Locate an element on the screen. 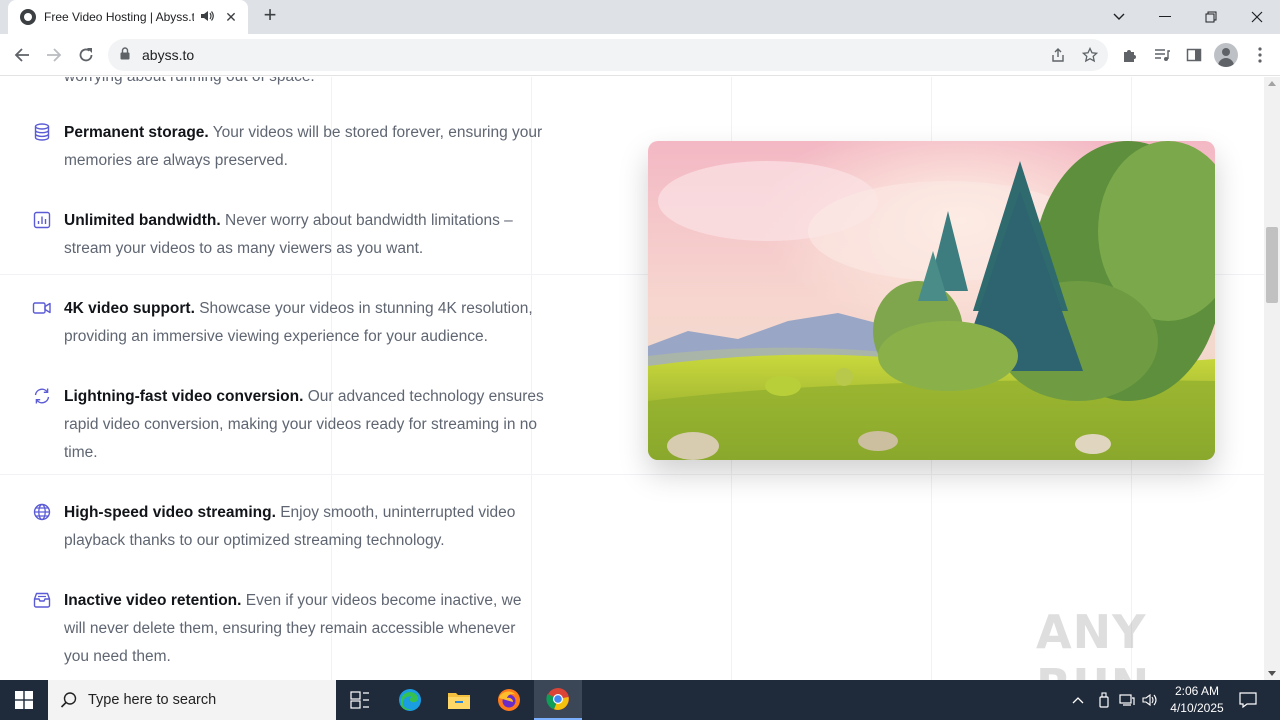 The image size is (1280, 720). browser-tab: Free Video Hosting | Abyss.t ✕ is located at coordinates (128, 17).